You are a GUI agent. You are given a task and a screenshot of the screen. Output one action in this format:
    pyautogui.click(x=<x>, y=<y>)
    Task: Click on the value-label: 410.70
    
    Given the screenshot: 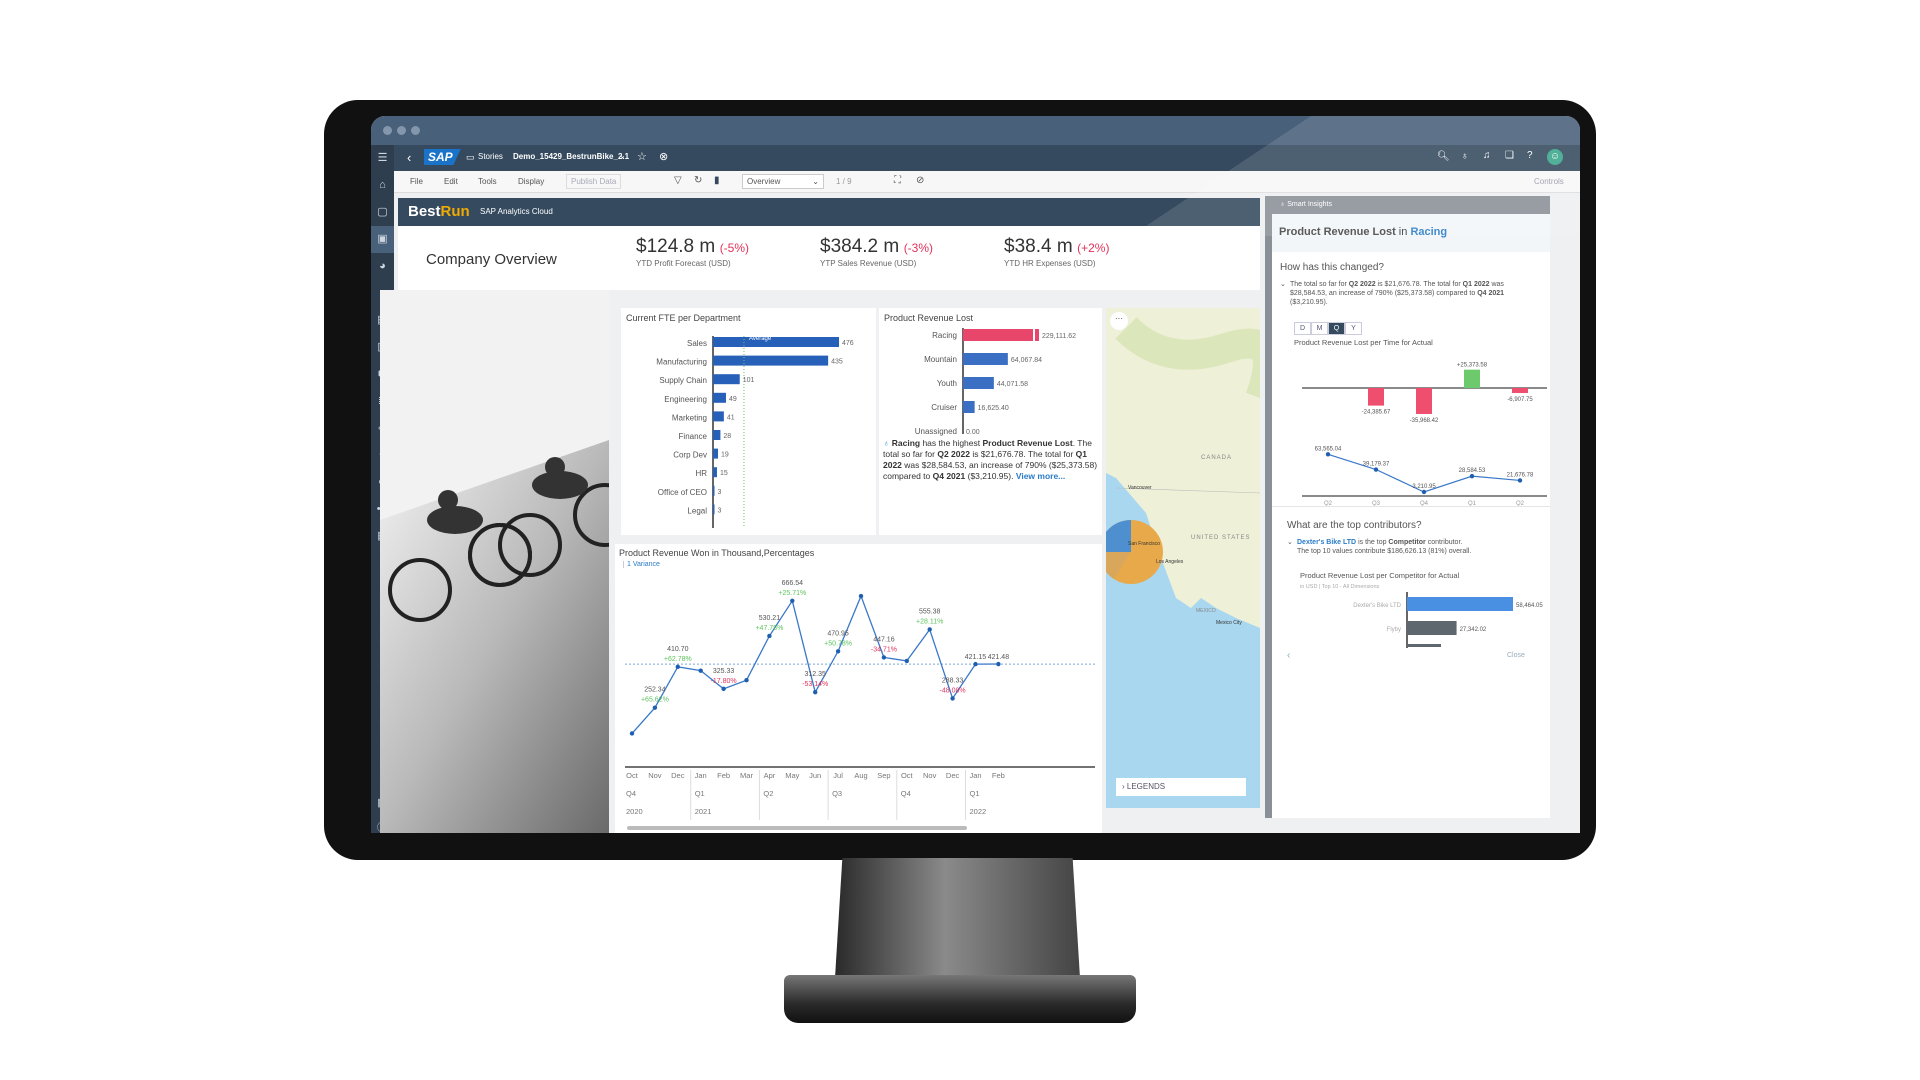 What is the action you would take?
    pyautogui.click(x=678, y=649)
    